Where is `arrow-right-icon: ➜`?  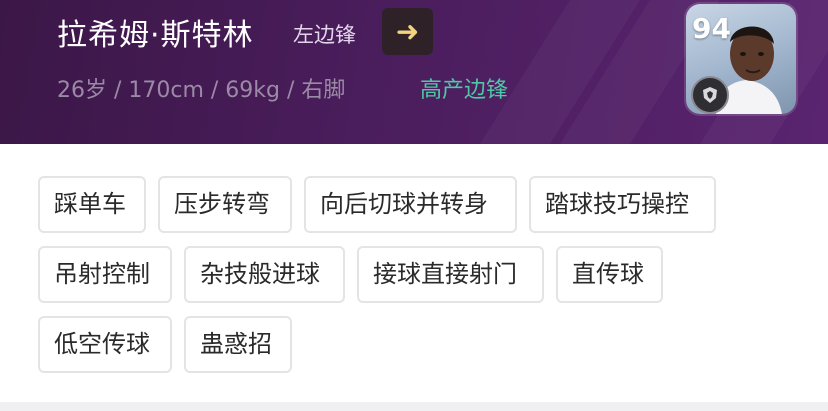 arrow-right-icon: ➜ is located at coordinates (407, 31).